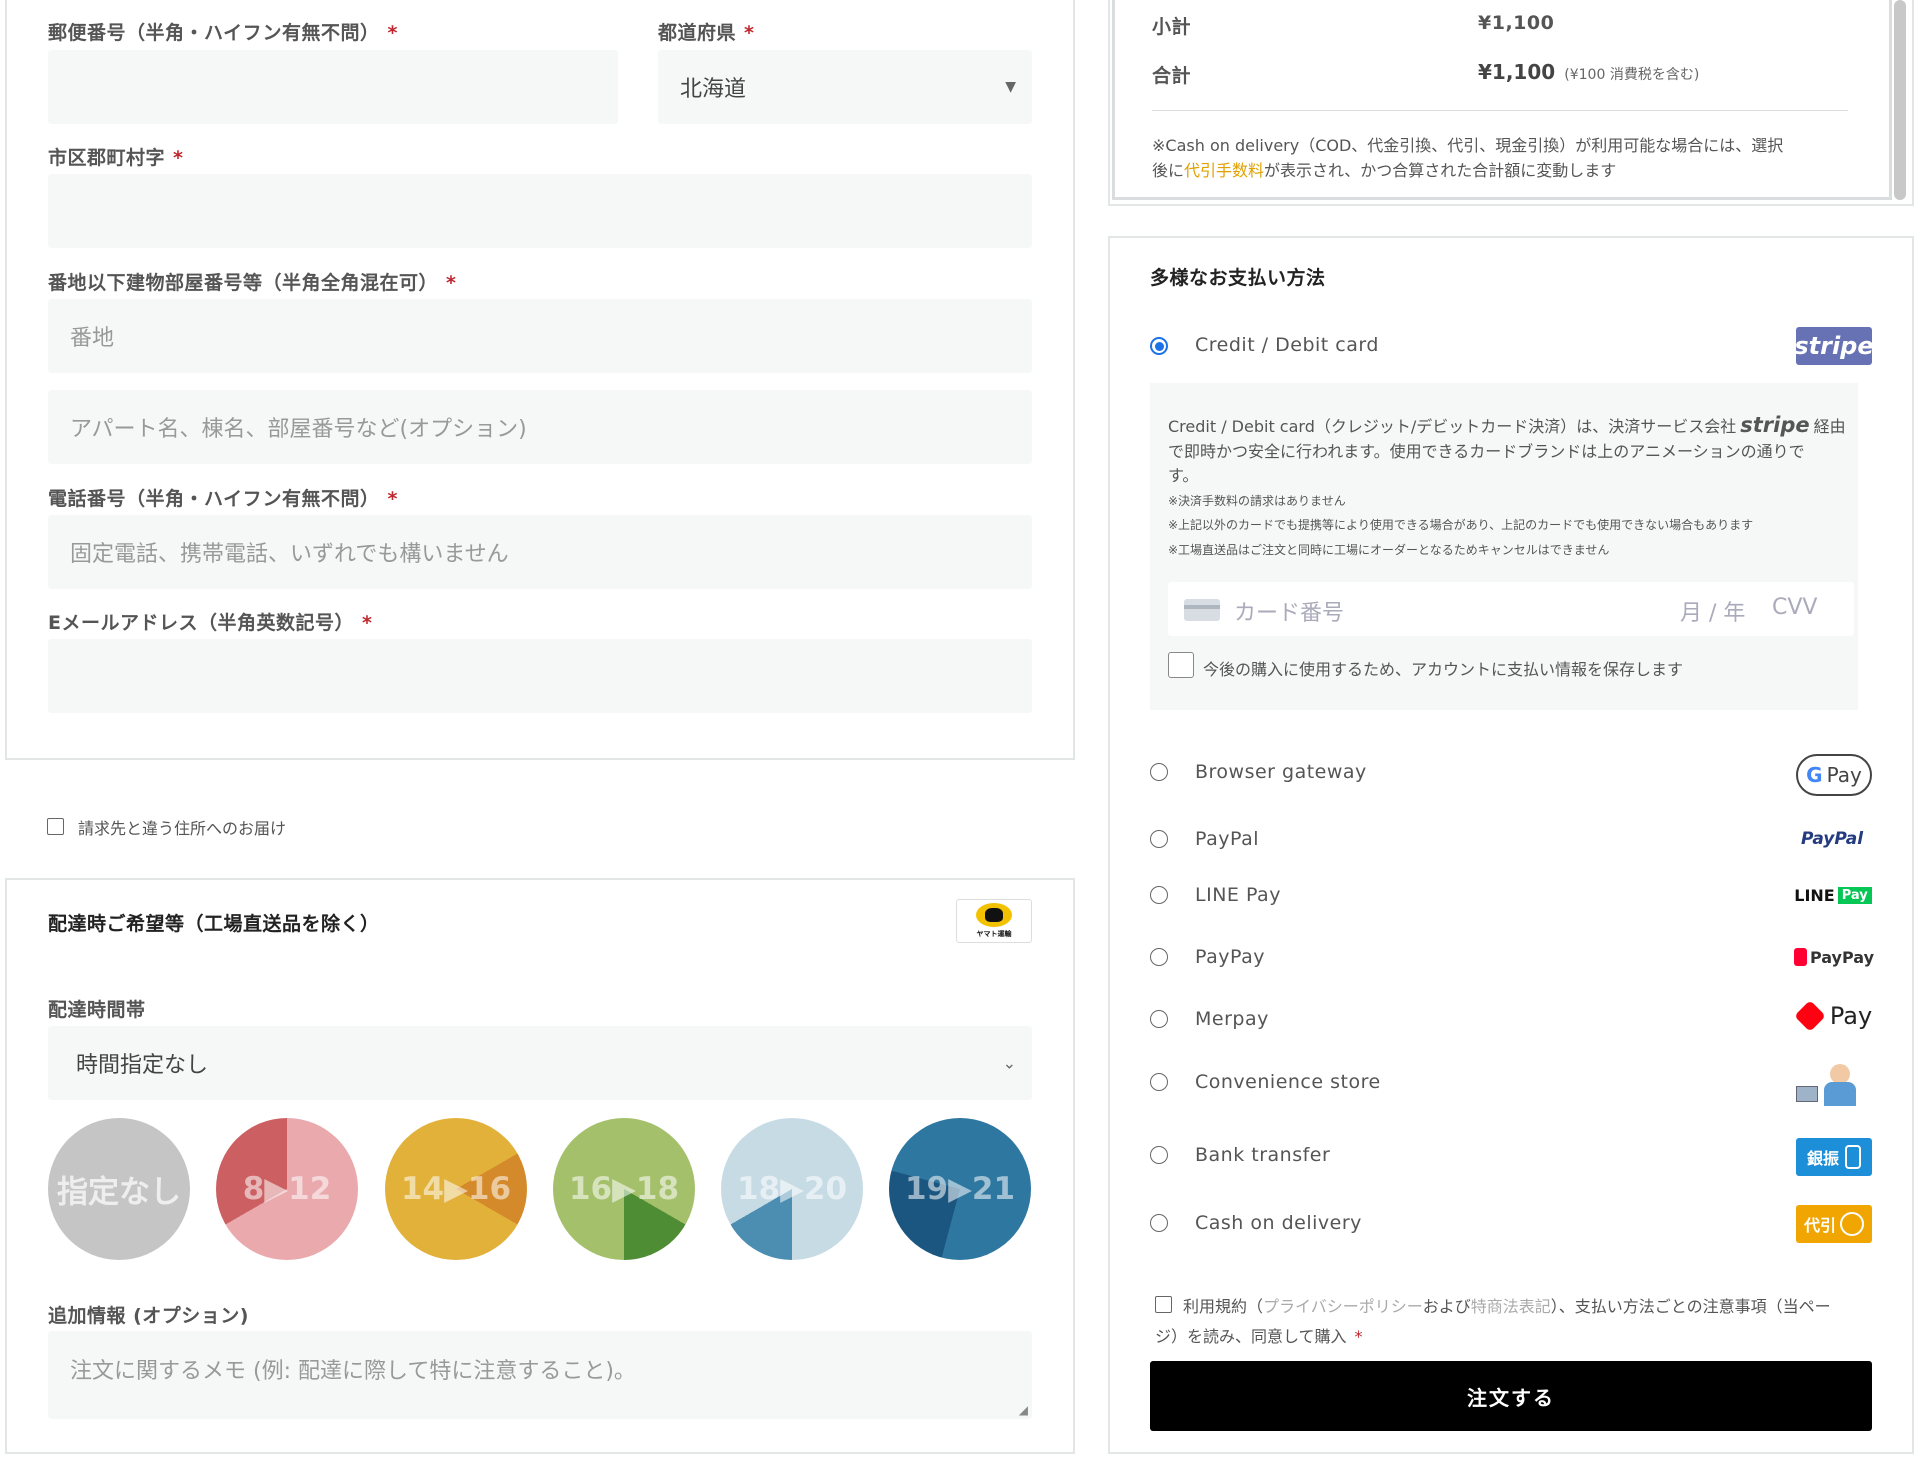  Describe the element at coordinates (119, 1189) in the screenshot. I see `slot-none: 指定なし` at that location.